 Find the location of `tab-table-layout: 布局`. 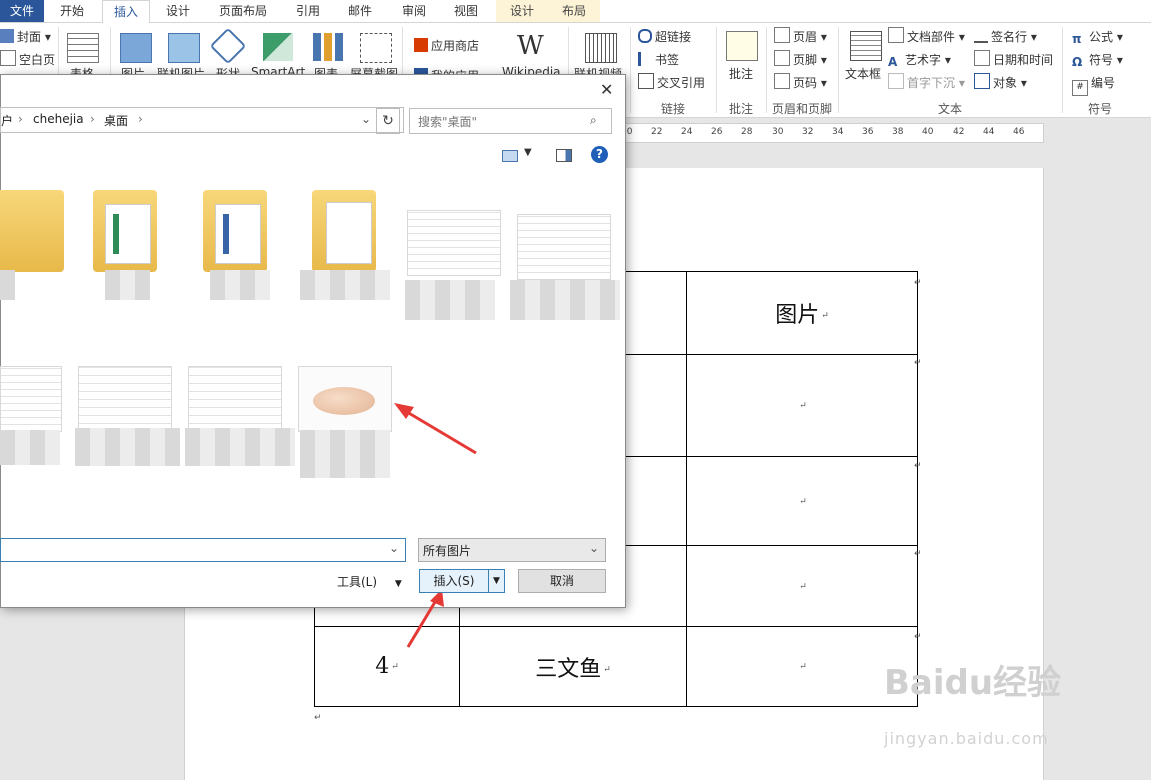

tab-table-layout: 布局 is located at coordinates (574, 11).